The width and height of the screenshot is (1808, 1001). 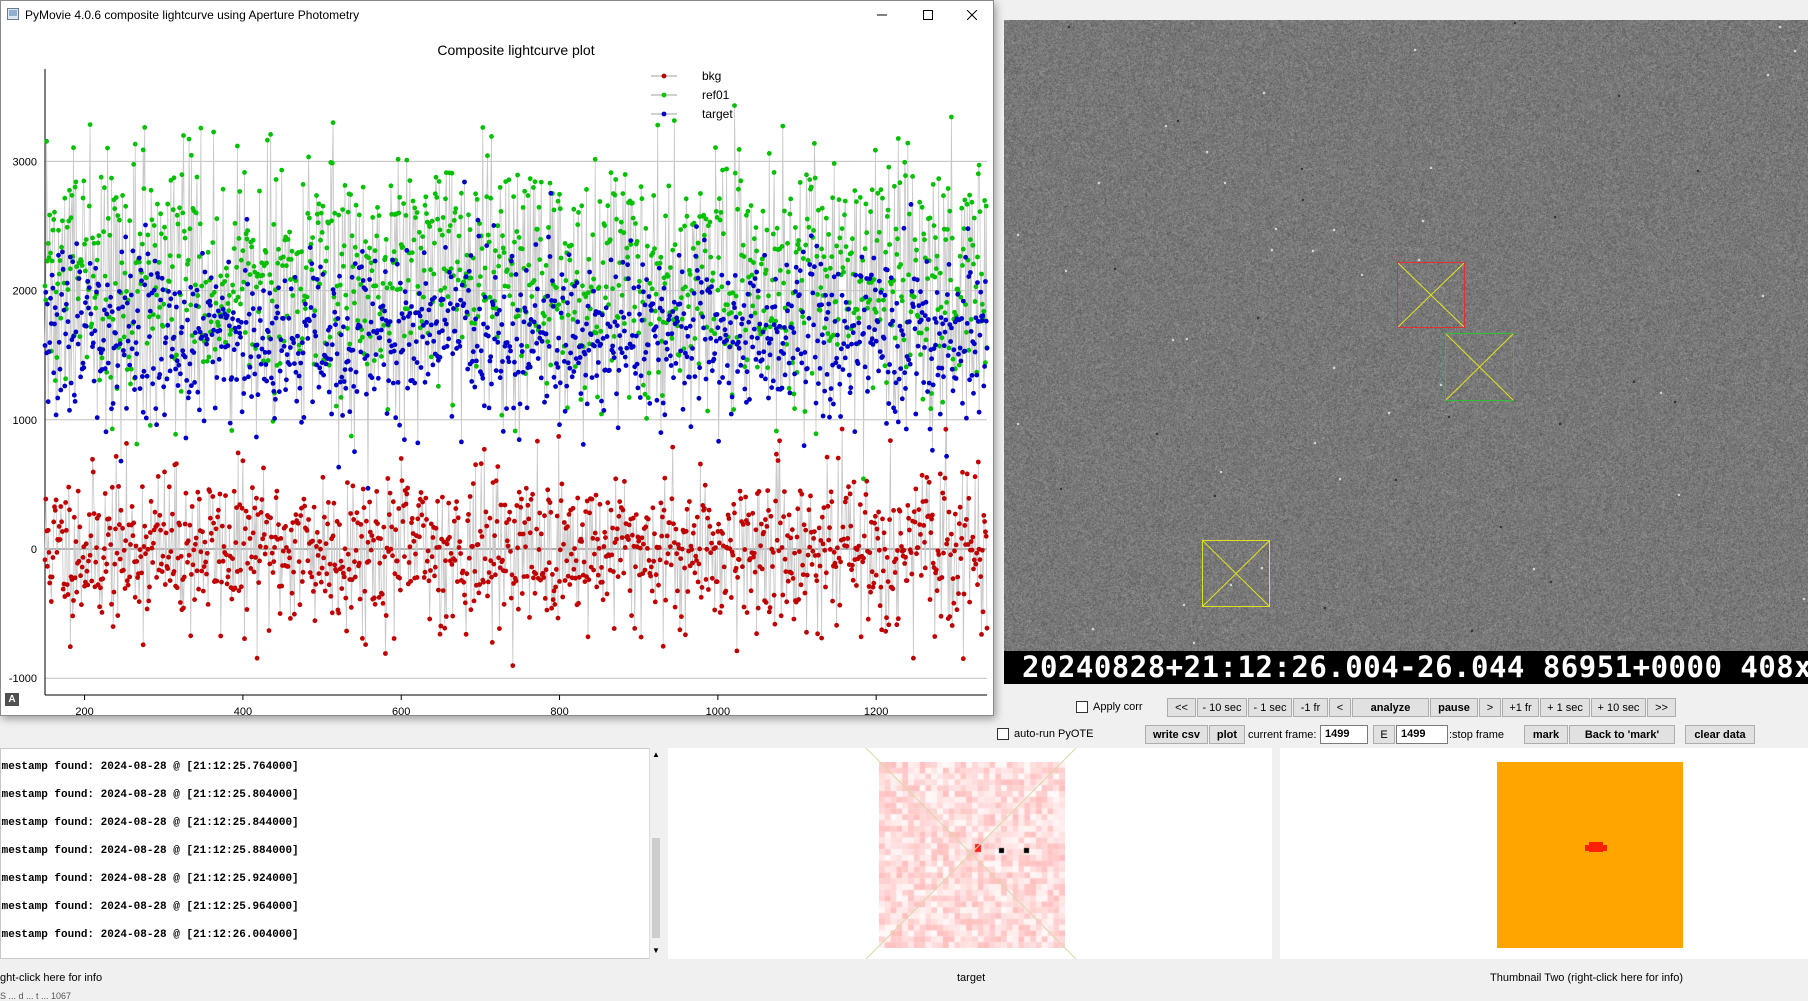 What do you see at coordinates (1222, 707) in the screenshot?
I see `minus-10-sec-button: - 10 sec` at bounding box center [1222, 707].